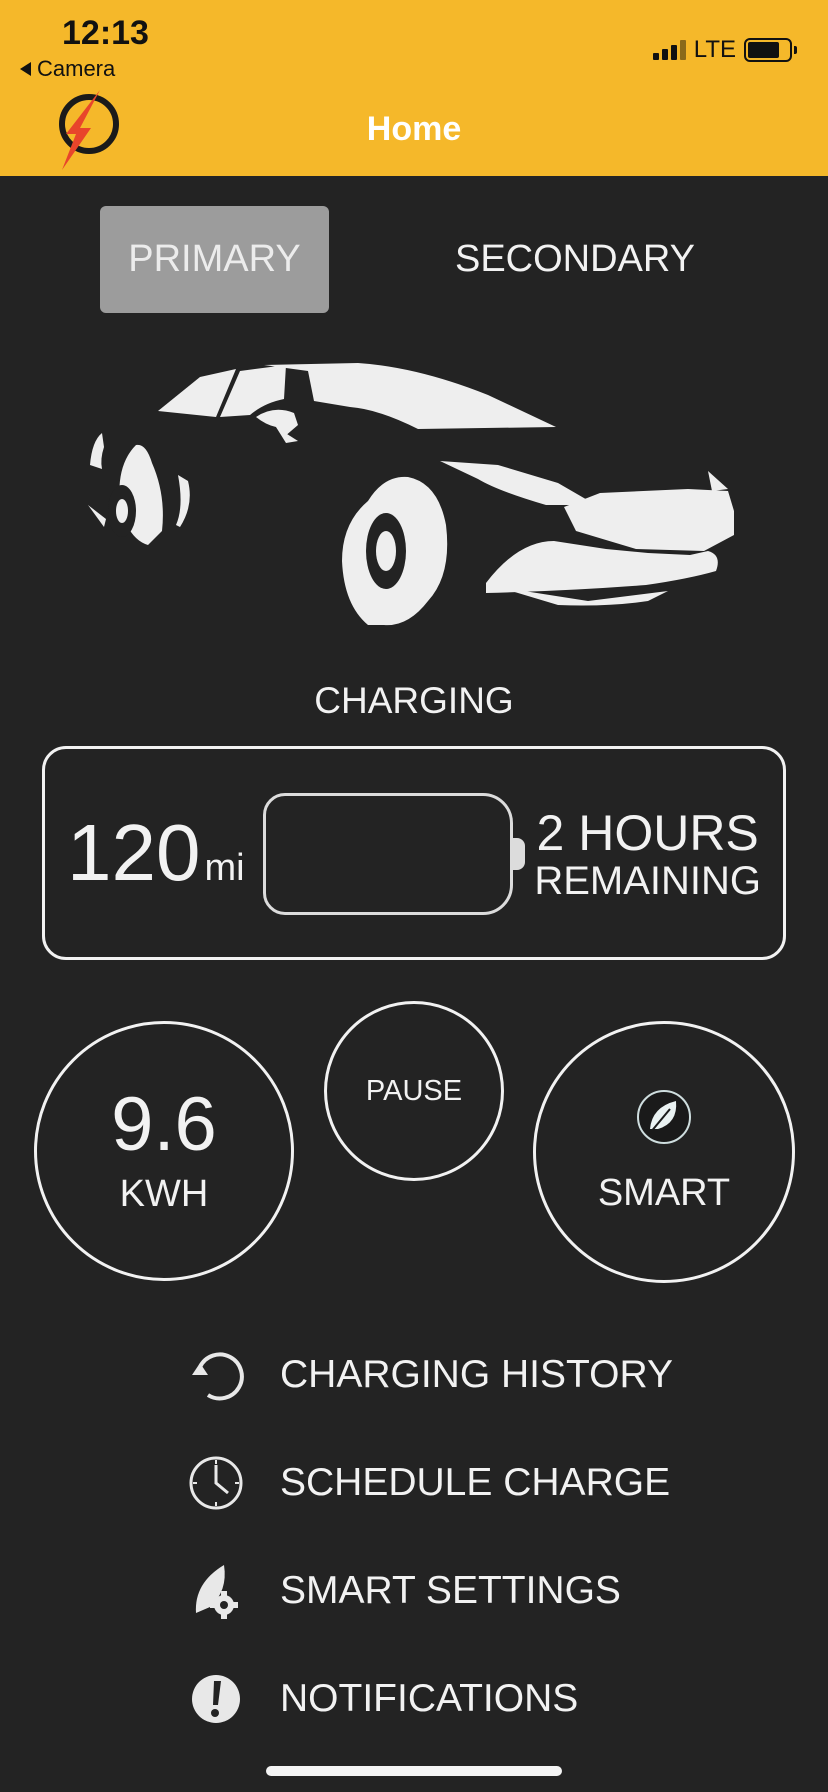 The image size is (828, 1792). What do you see at coordinates (770, 50) in the screenshot?
I see `battery-icon` at bounding box center [770, 50].